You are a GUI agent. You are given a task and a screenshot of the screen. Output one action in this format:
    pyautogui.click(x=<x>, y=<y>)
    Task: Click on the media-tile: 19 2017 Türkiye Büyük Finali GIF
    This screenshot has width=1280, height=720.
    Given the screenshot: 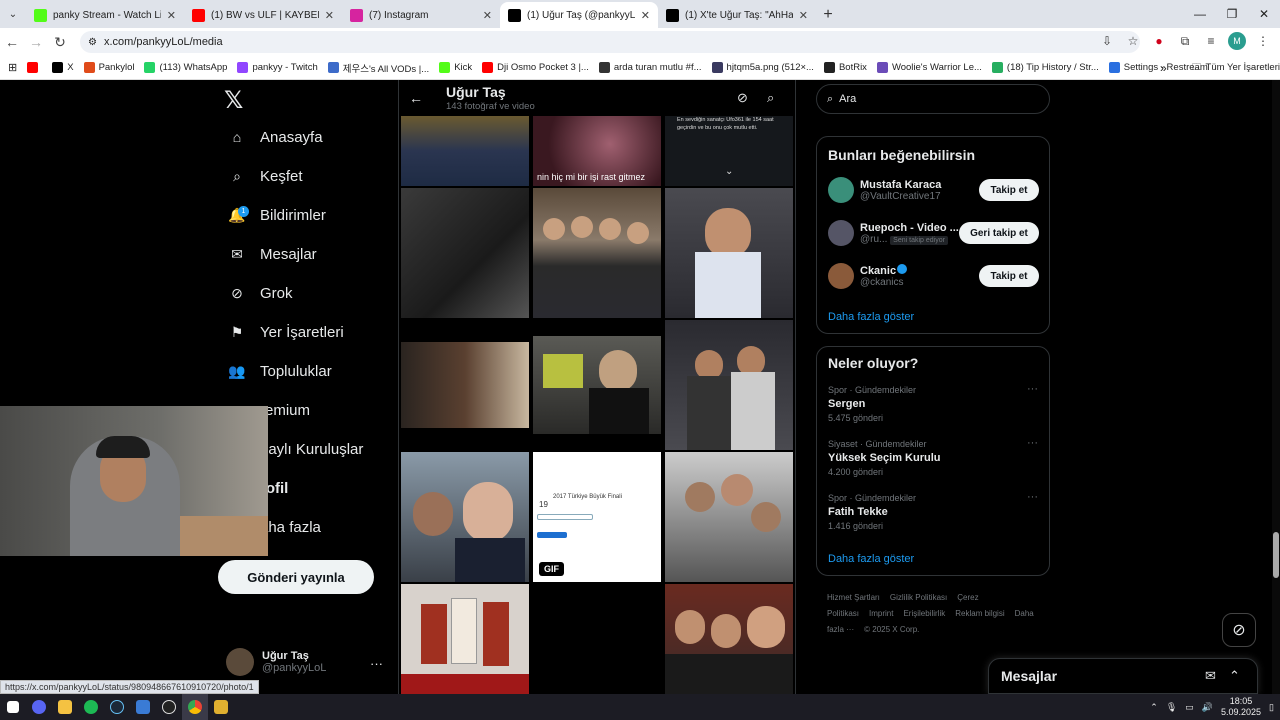 What is the action you would take?
    pyautogui.click(x=597, y=517)
    